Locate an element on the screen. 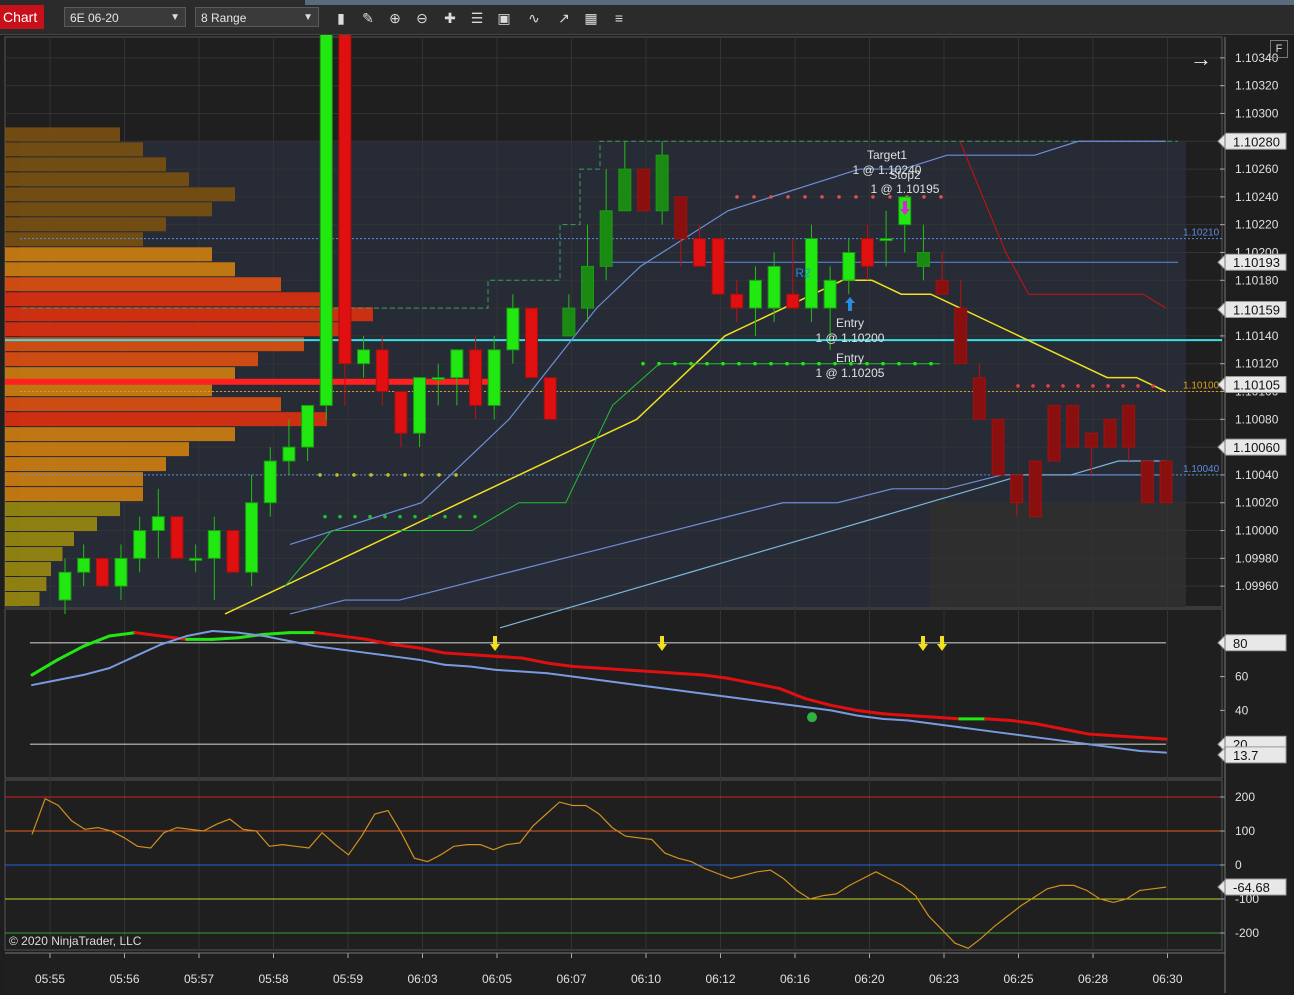 The width and height of the screenshot is (1294, 995). cci-tick-label: 0 is located at coordinates (1238, 865).